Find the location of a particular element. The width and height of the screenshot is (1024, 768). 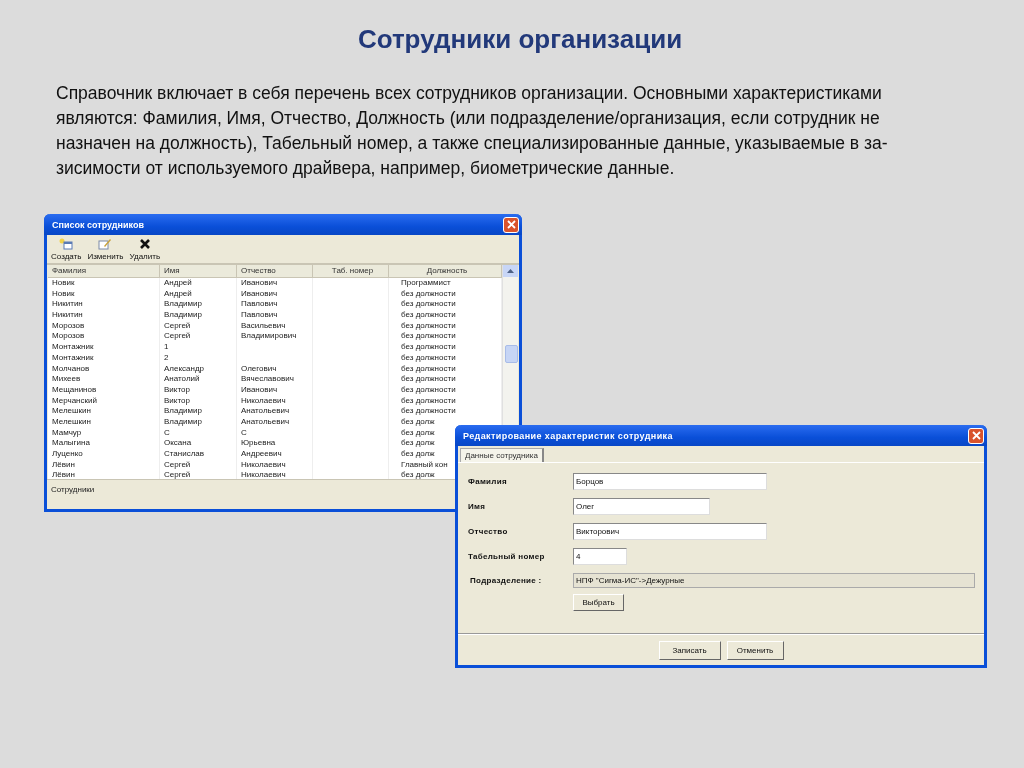

dialog-button: Отменить is located at coordinates (755, 650).